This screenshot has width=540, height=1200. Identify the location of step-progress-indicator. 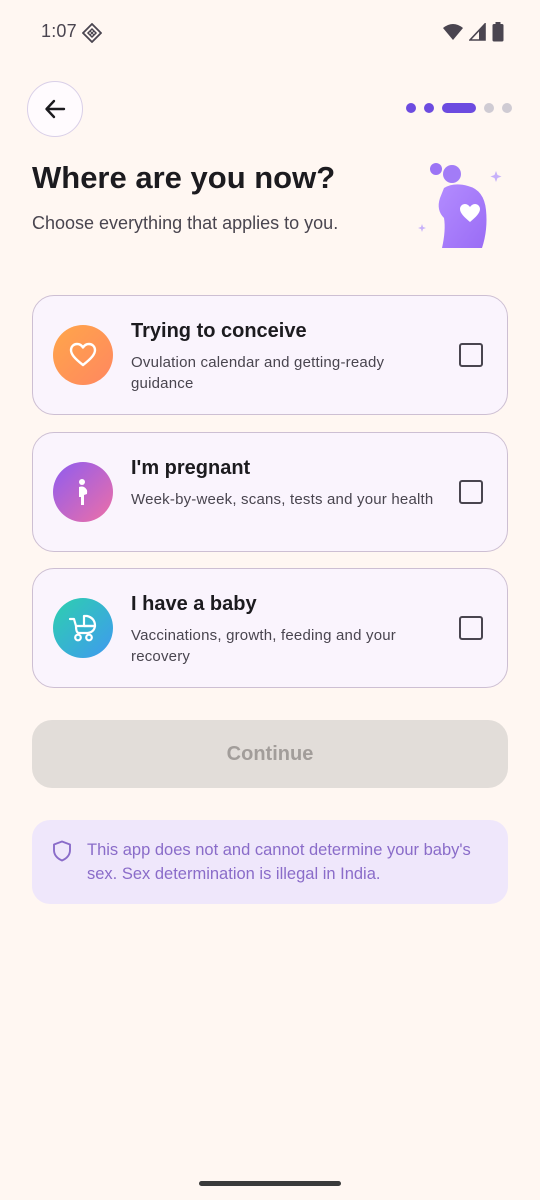
(459, 108).